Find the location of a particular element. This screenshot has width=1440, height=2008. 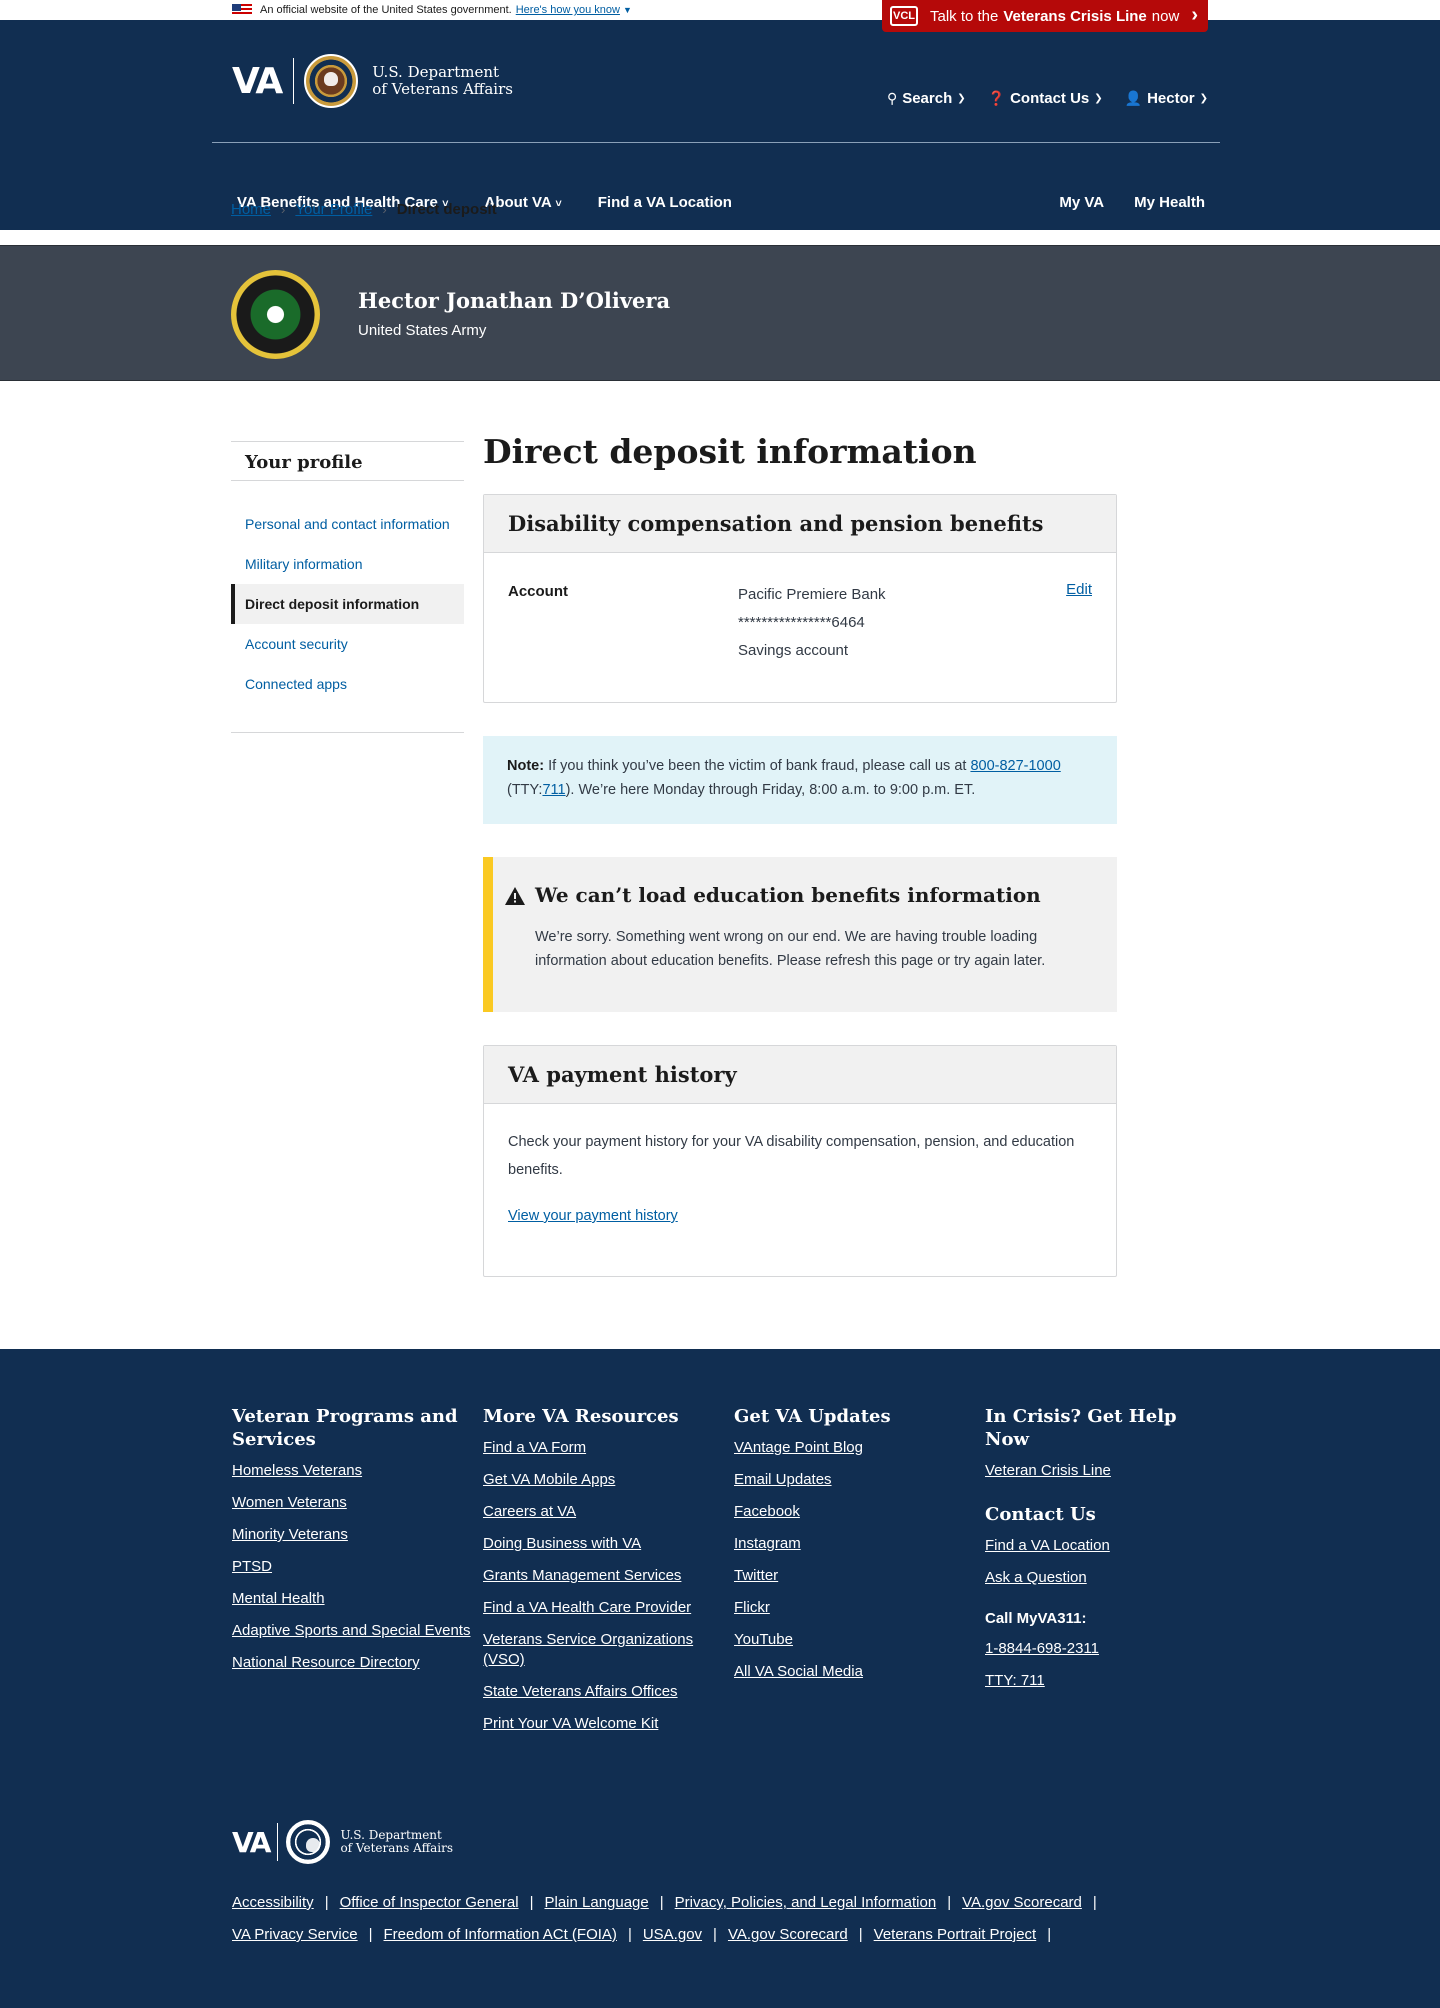

help-icon: ❓ is located at coordinates (996, 98).